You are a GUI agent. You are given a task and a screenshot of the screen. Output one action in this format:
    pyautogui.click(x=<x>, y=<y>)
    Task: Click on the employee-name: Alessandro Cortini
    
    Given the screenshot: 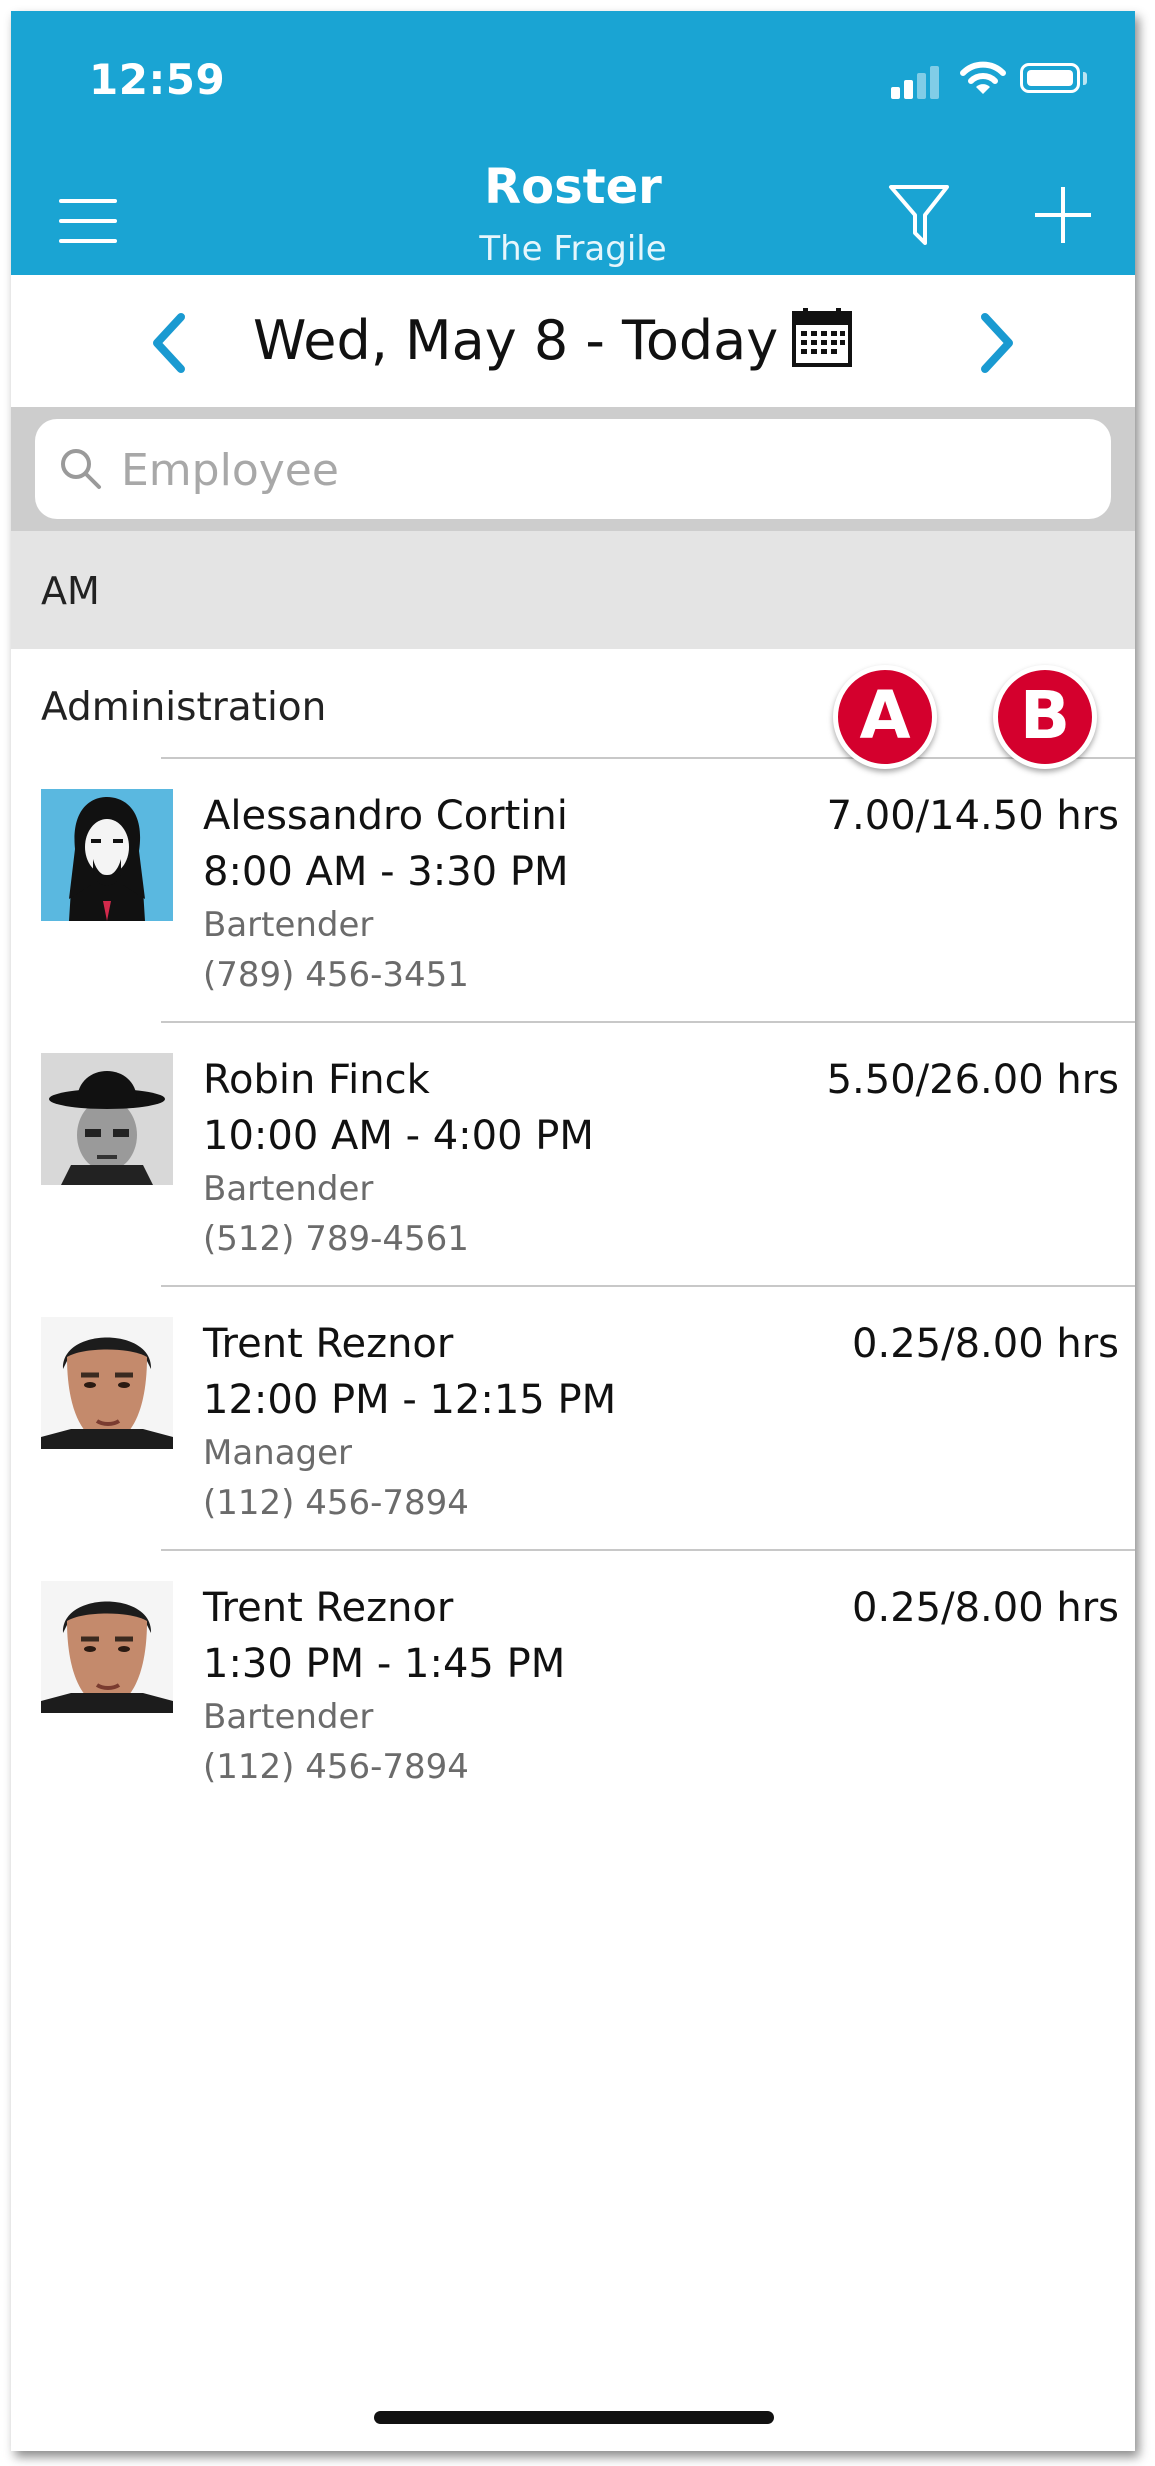 What is the action you would take?
    pyautogui.click(x=385, y=816)
    